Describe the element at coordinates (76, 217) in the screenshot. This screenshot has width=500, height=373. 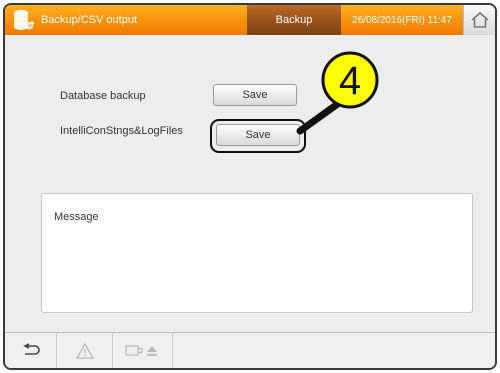
I see `message-label: Message` at that location.